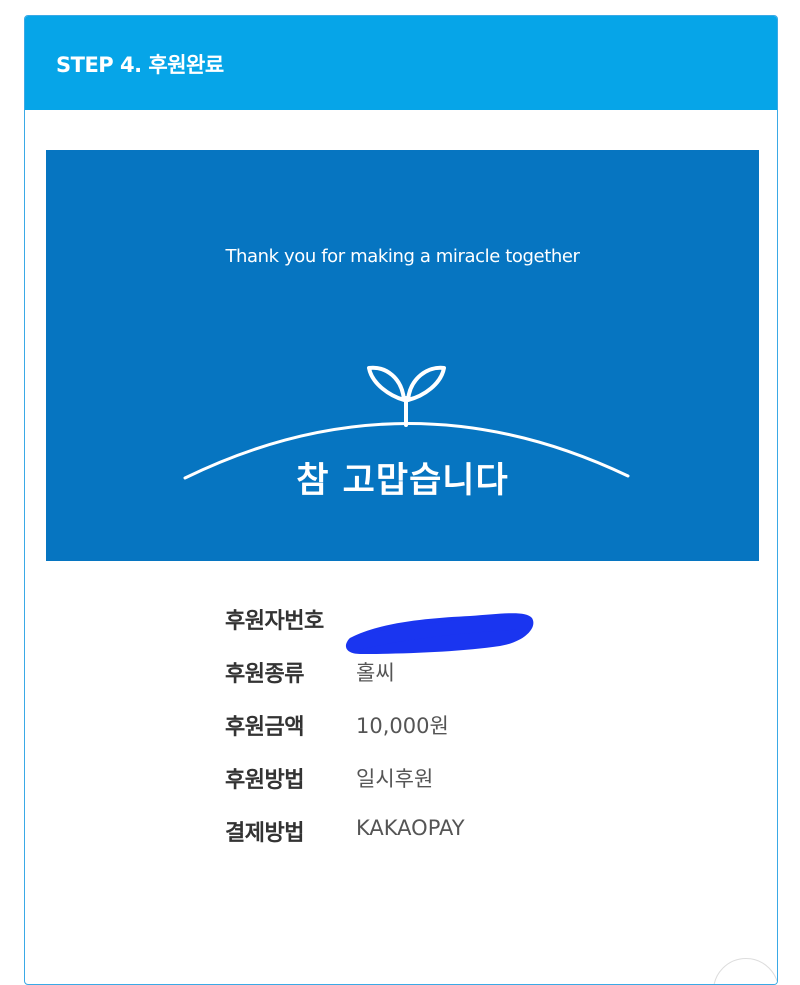 Image resolution: width=800 pixels, height=985 pixels. Describe the element at coordinates (406, 396) in the screenshot. I see `sprout-icon` at that location.